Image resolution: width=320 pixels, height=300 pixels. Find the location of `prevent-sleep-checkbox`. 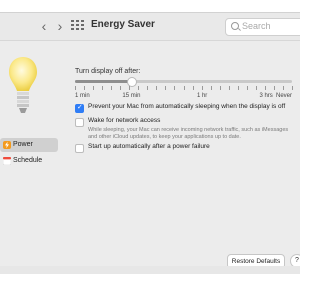

prevent-sleep-checkbox is located at coordinates (79, 108).